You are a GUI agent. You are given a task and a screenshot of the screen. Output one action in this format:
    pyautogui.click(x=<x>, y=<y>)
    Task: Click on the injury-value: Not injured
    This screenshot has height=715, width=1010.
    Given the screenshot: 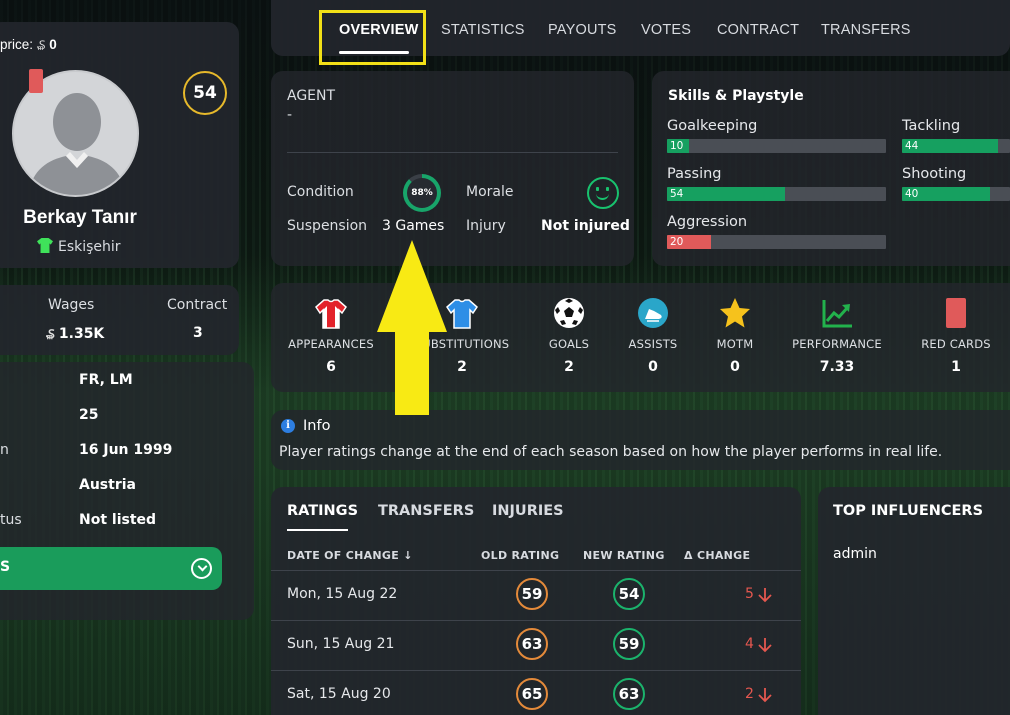 What is the action you would take?
    pyautogui.click(x=585, y=226)
    